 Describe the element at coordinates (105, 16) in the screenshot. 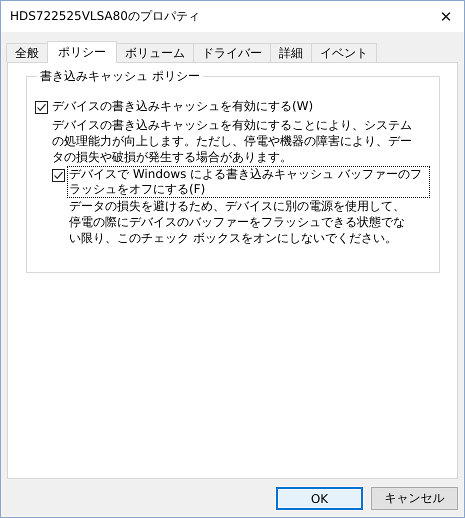

I see `window-title: HDS722525VLSA80のプロパティ` at that location.